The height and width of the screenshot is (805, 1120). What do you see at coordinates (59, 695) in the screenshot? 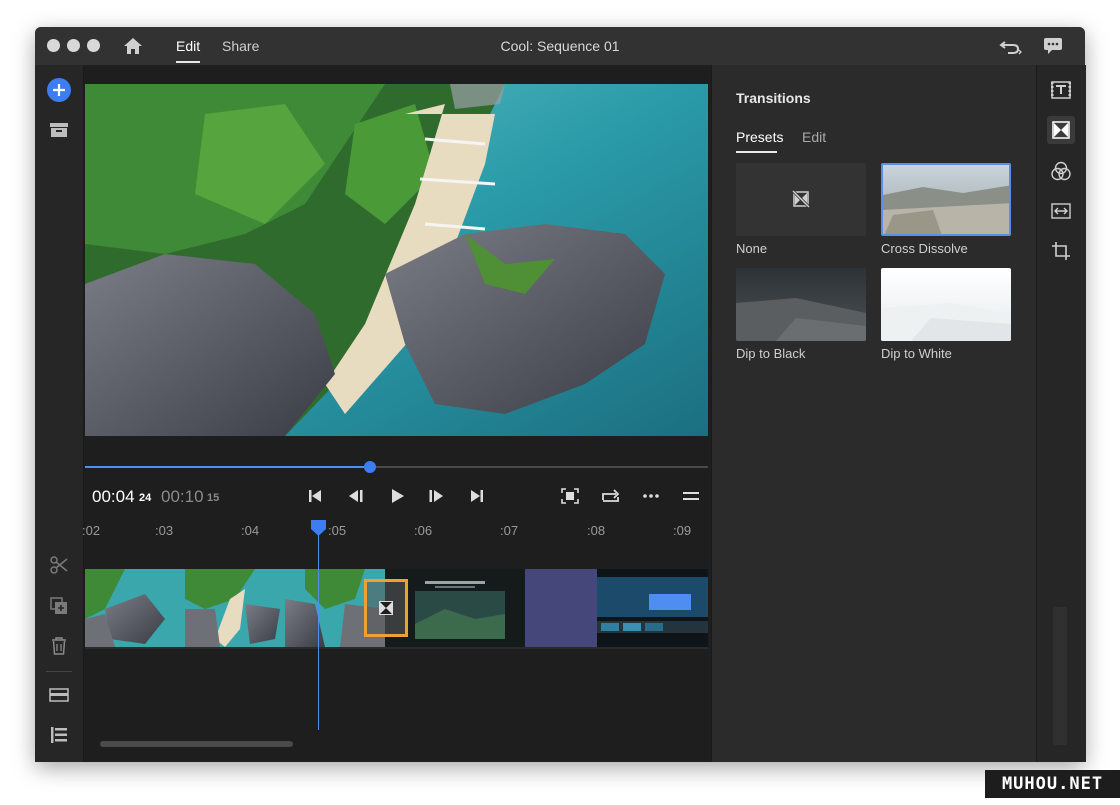
I see `track-icon` at bounding box center [59, 695].